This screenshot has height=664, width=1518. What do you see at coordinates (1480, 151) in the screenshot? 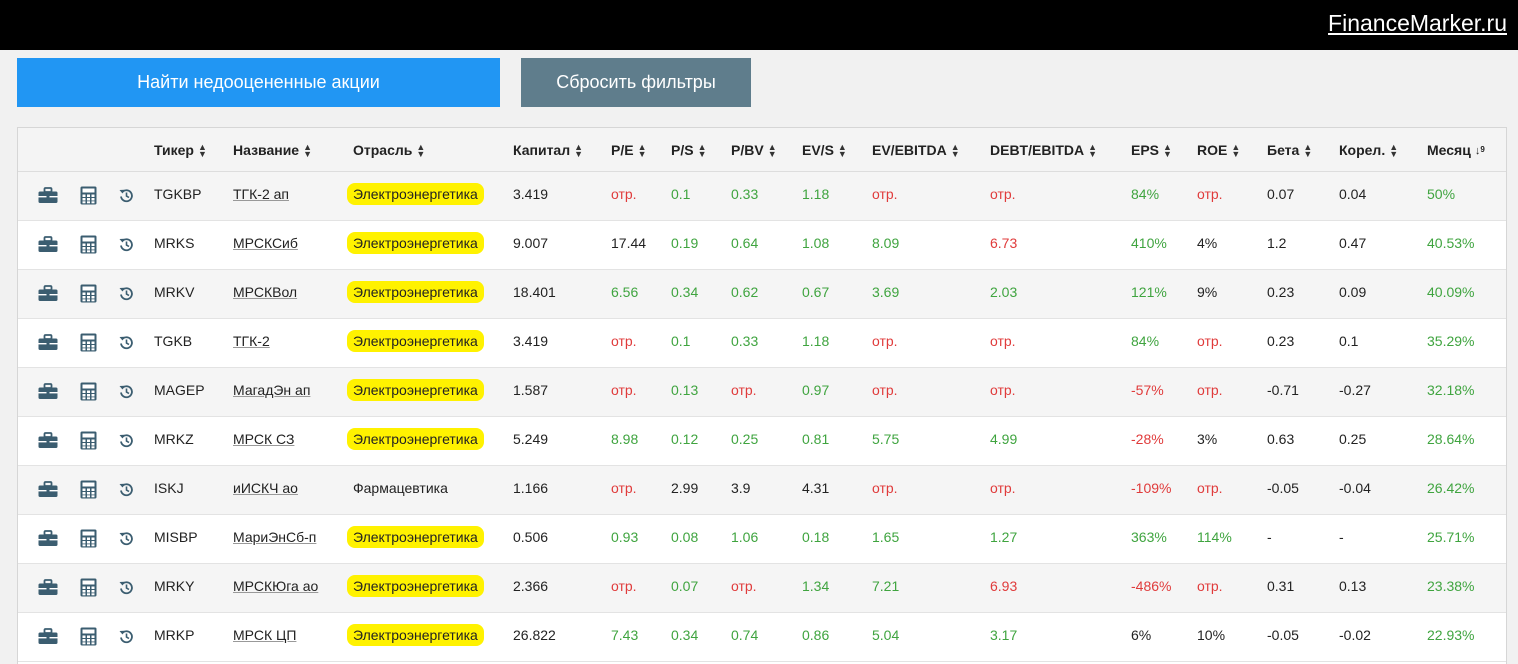
I see `sort-desc-icon: ↓9` at bounding box center [1480, 151].